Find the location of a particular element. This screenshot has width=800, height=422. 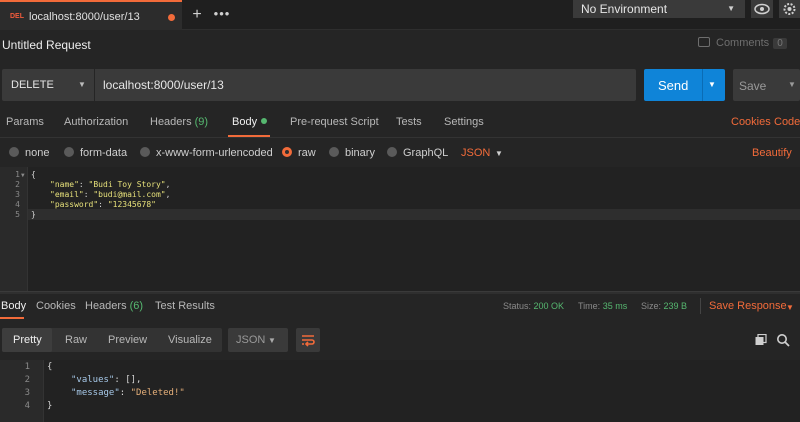

response-headers-count: (6) is located at coordinates (136, 306).